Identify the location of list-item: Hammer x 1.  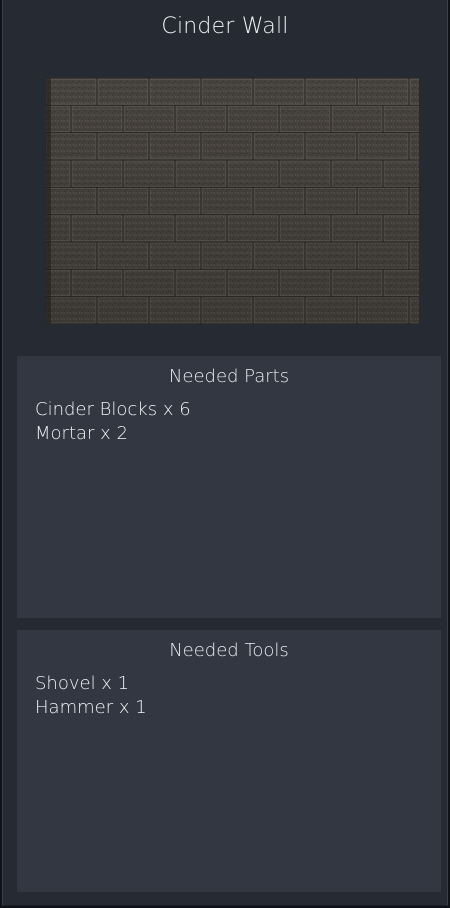
(91, 707).